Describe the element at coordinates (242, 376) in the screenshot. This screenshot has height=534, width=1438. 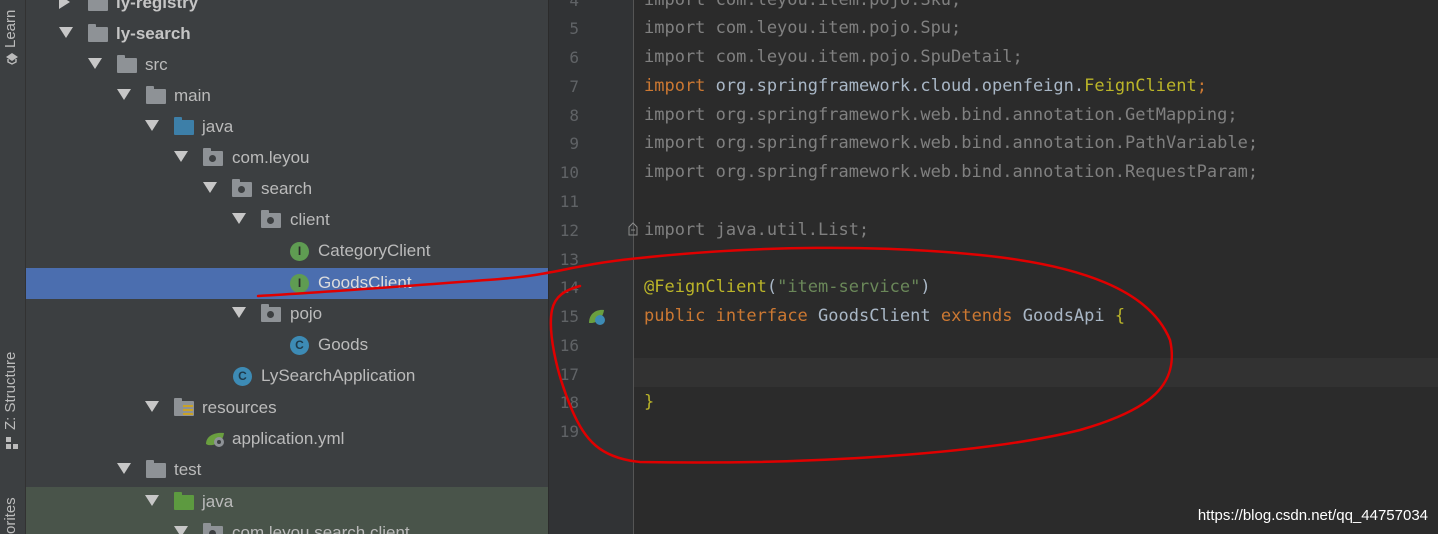
I see `spring-boot-class-icon: C` at that location.